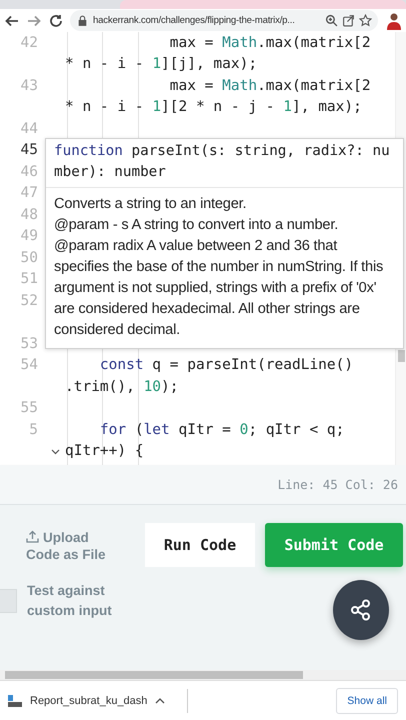  I want to click on doc-text: @param radix A value between 2 and 36 that specifies the base of the number in numString. If this argument is not supplied, strings with a prefix of '0x' are considered hexadecimal. All other strings are considered decimal., so click(219, 288).